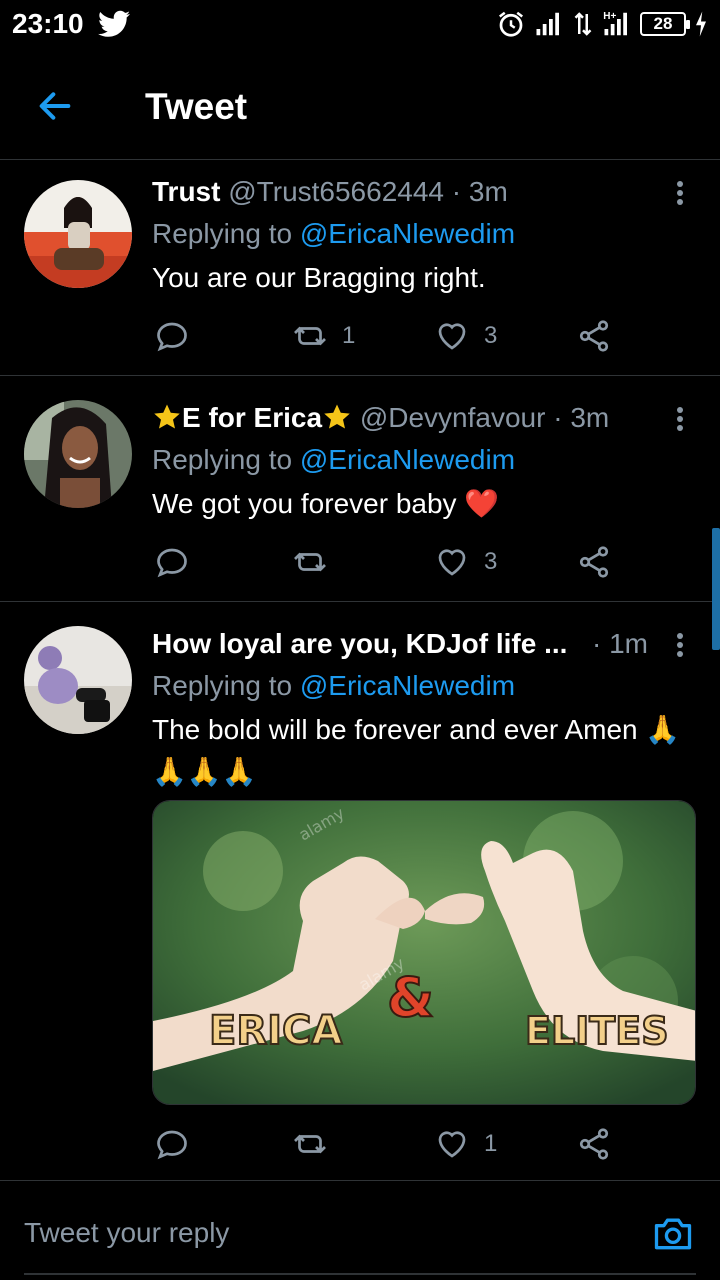  I want to click on data-arrows-icon, so click(583, 24).